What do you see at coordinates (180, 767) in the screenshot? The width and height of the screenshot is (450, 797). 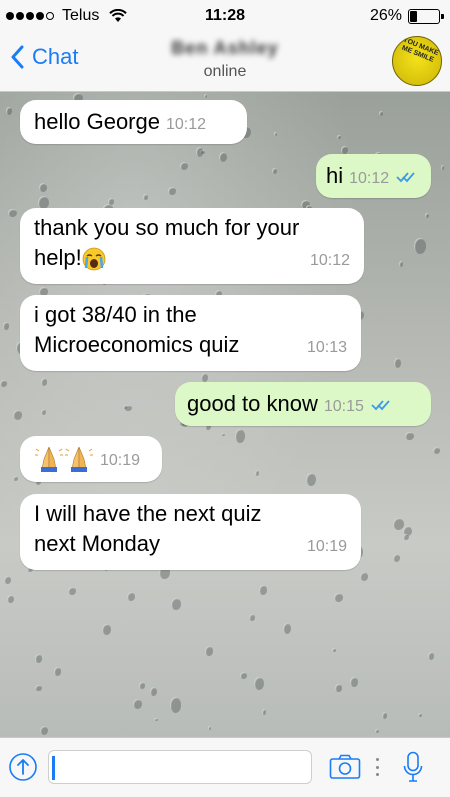 I see `message-input` at bounding box center [180, 767].